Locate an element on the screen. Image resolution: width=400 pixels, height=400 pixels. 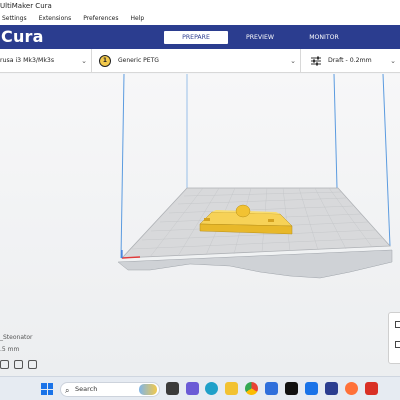
search-highlight-icon is located at coordinates (148, 389).